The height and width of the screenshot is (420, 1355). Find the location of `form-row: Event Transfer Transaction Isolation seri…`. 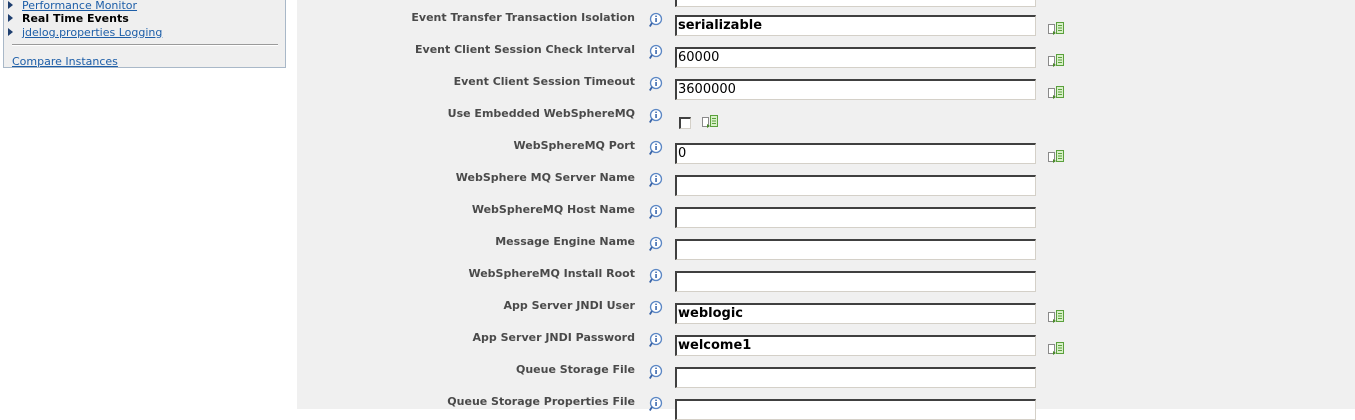

form-row: Event Transfer Transaction Isolation seri… is located at coordinates (826, 23).